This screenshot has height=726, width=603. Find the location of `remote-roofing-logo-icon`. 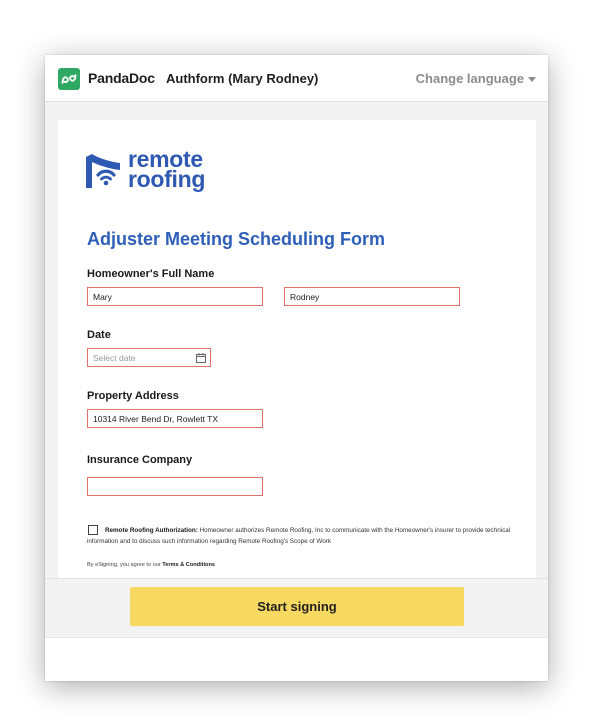

remote-roofing-logo-icon is located at coordinates (103, 171).